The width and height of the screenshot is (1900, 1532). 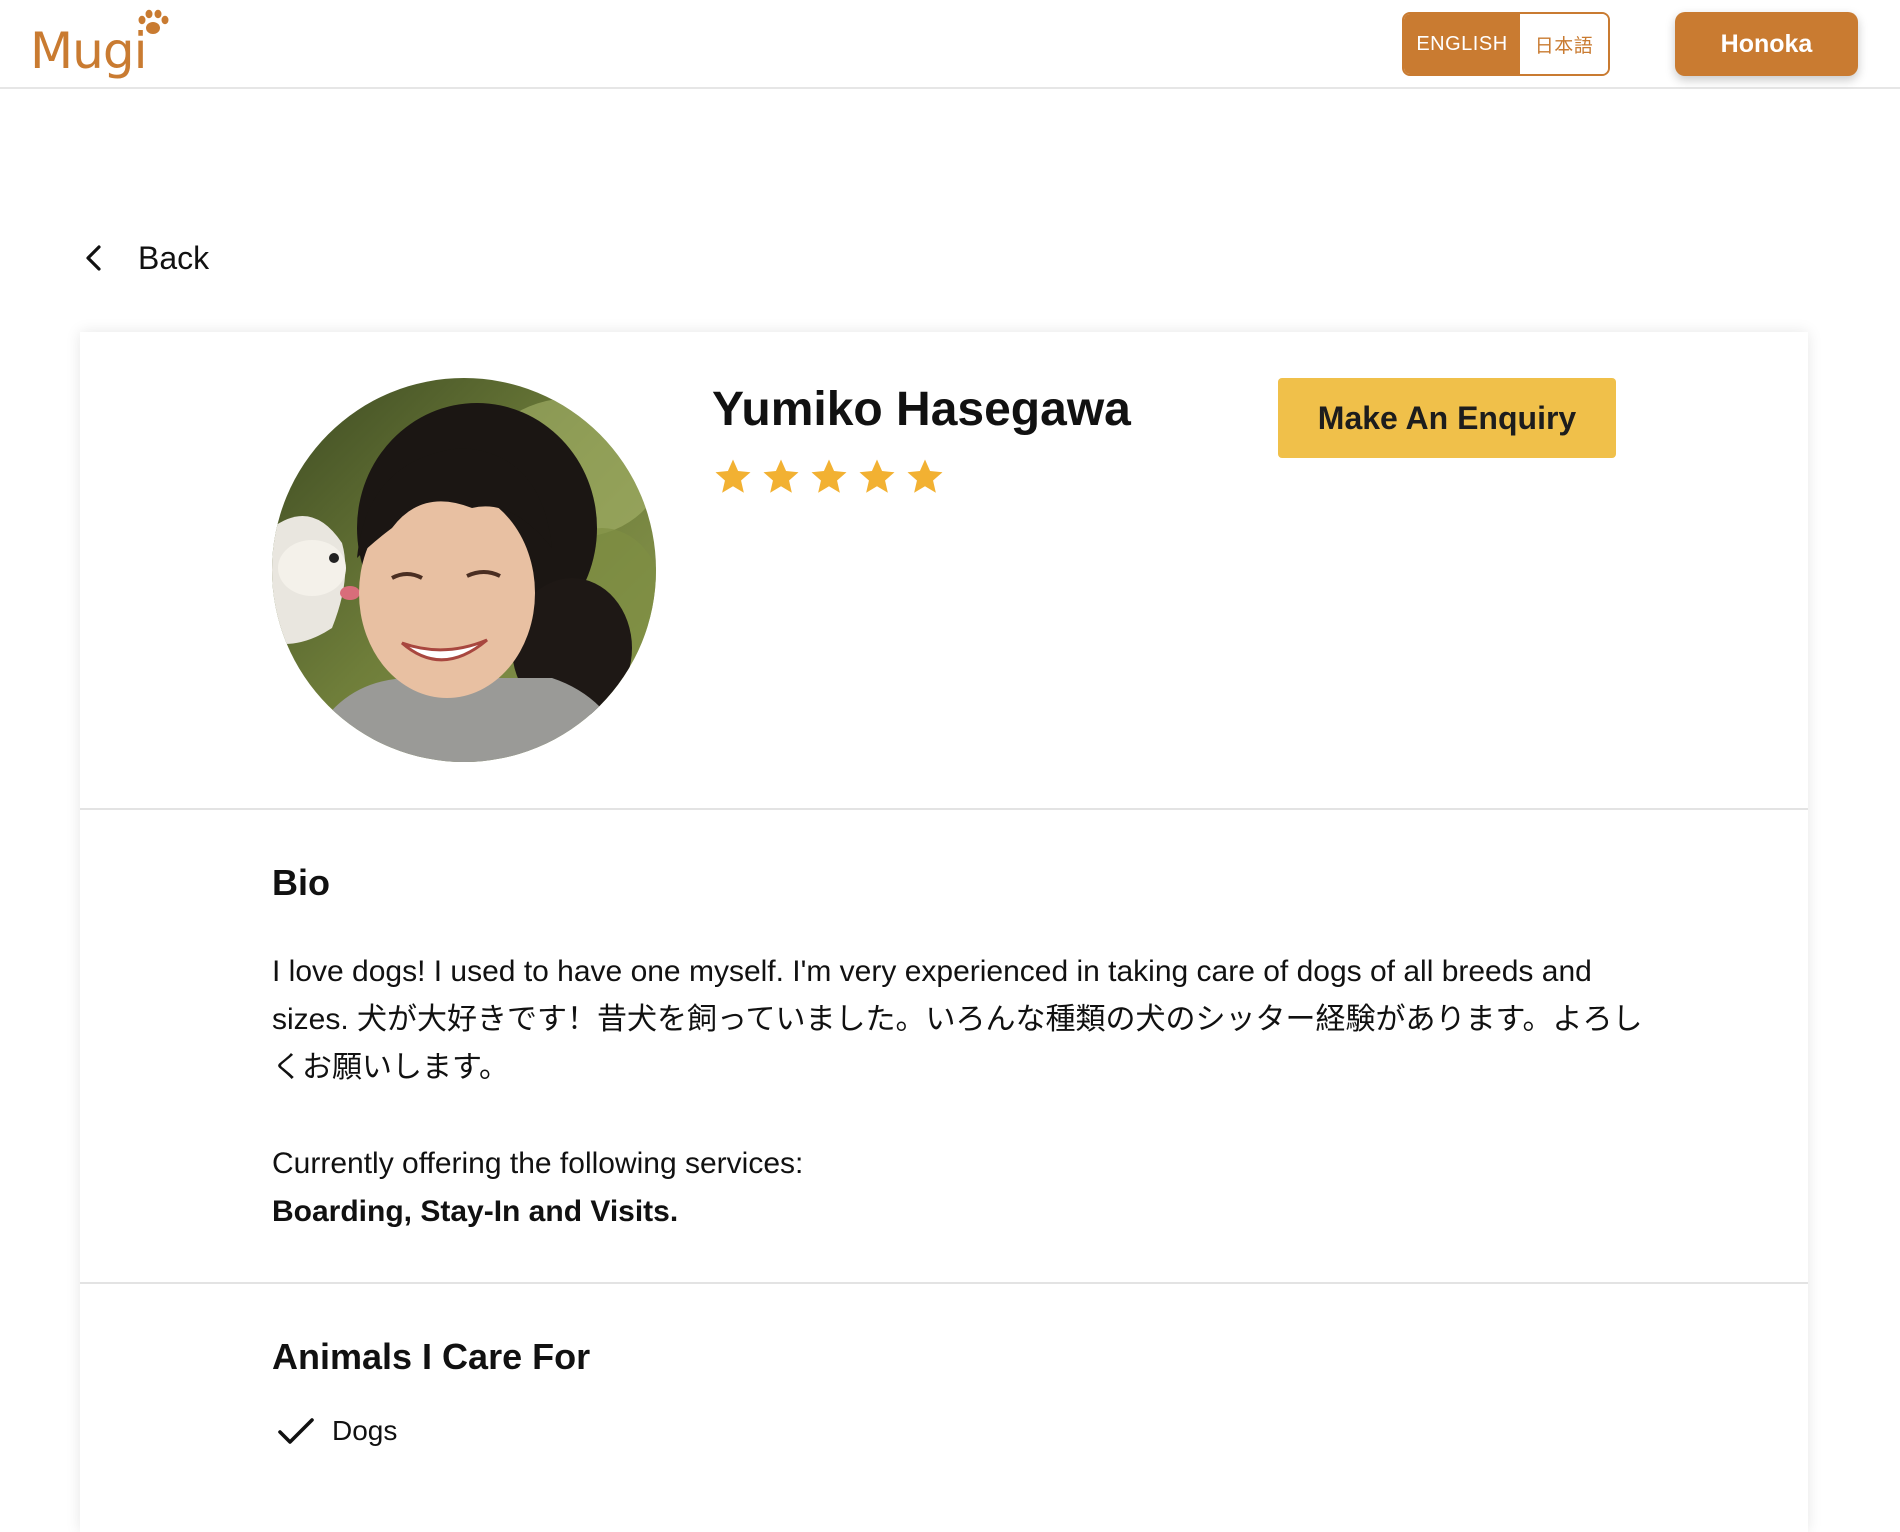 What do you see at coordinates (921, 409) in the screenshot?
I see `sitter-name: Yumiko Hasegawa` at bounding box center [921, 409].